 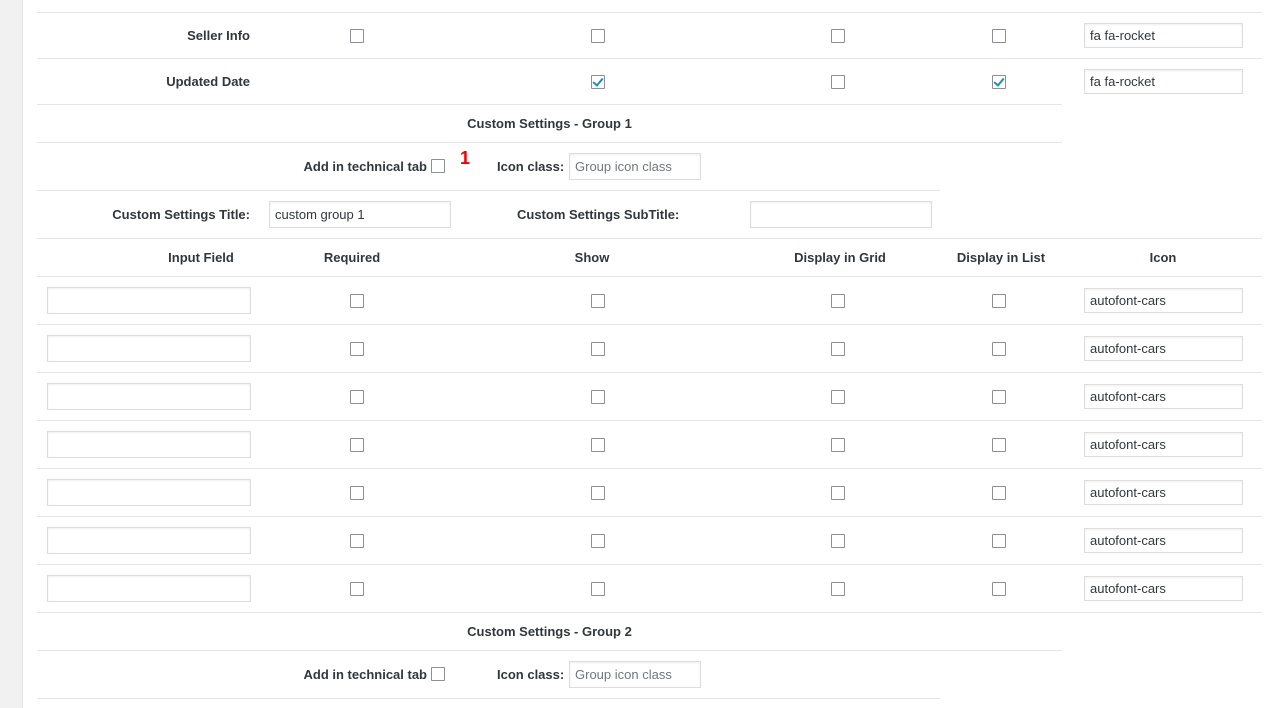 What do you see at coordinates (841, 214) in the screenshot?
I see `custom-settings-subtitle-input` at bounding box center [841, 214].